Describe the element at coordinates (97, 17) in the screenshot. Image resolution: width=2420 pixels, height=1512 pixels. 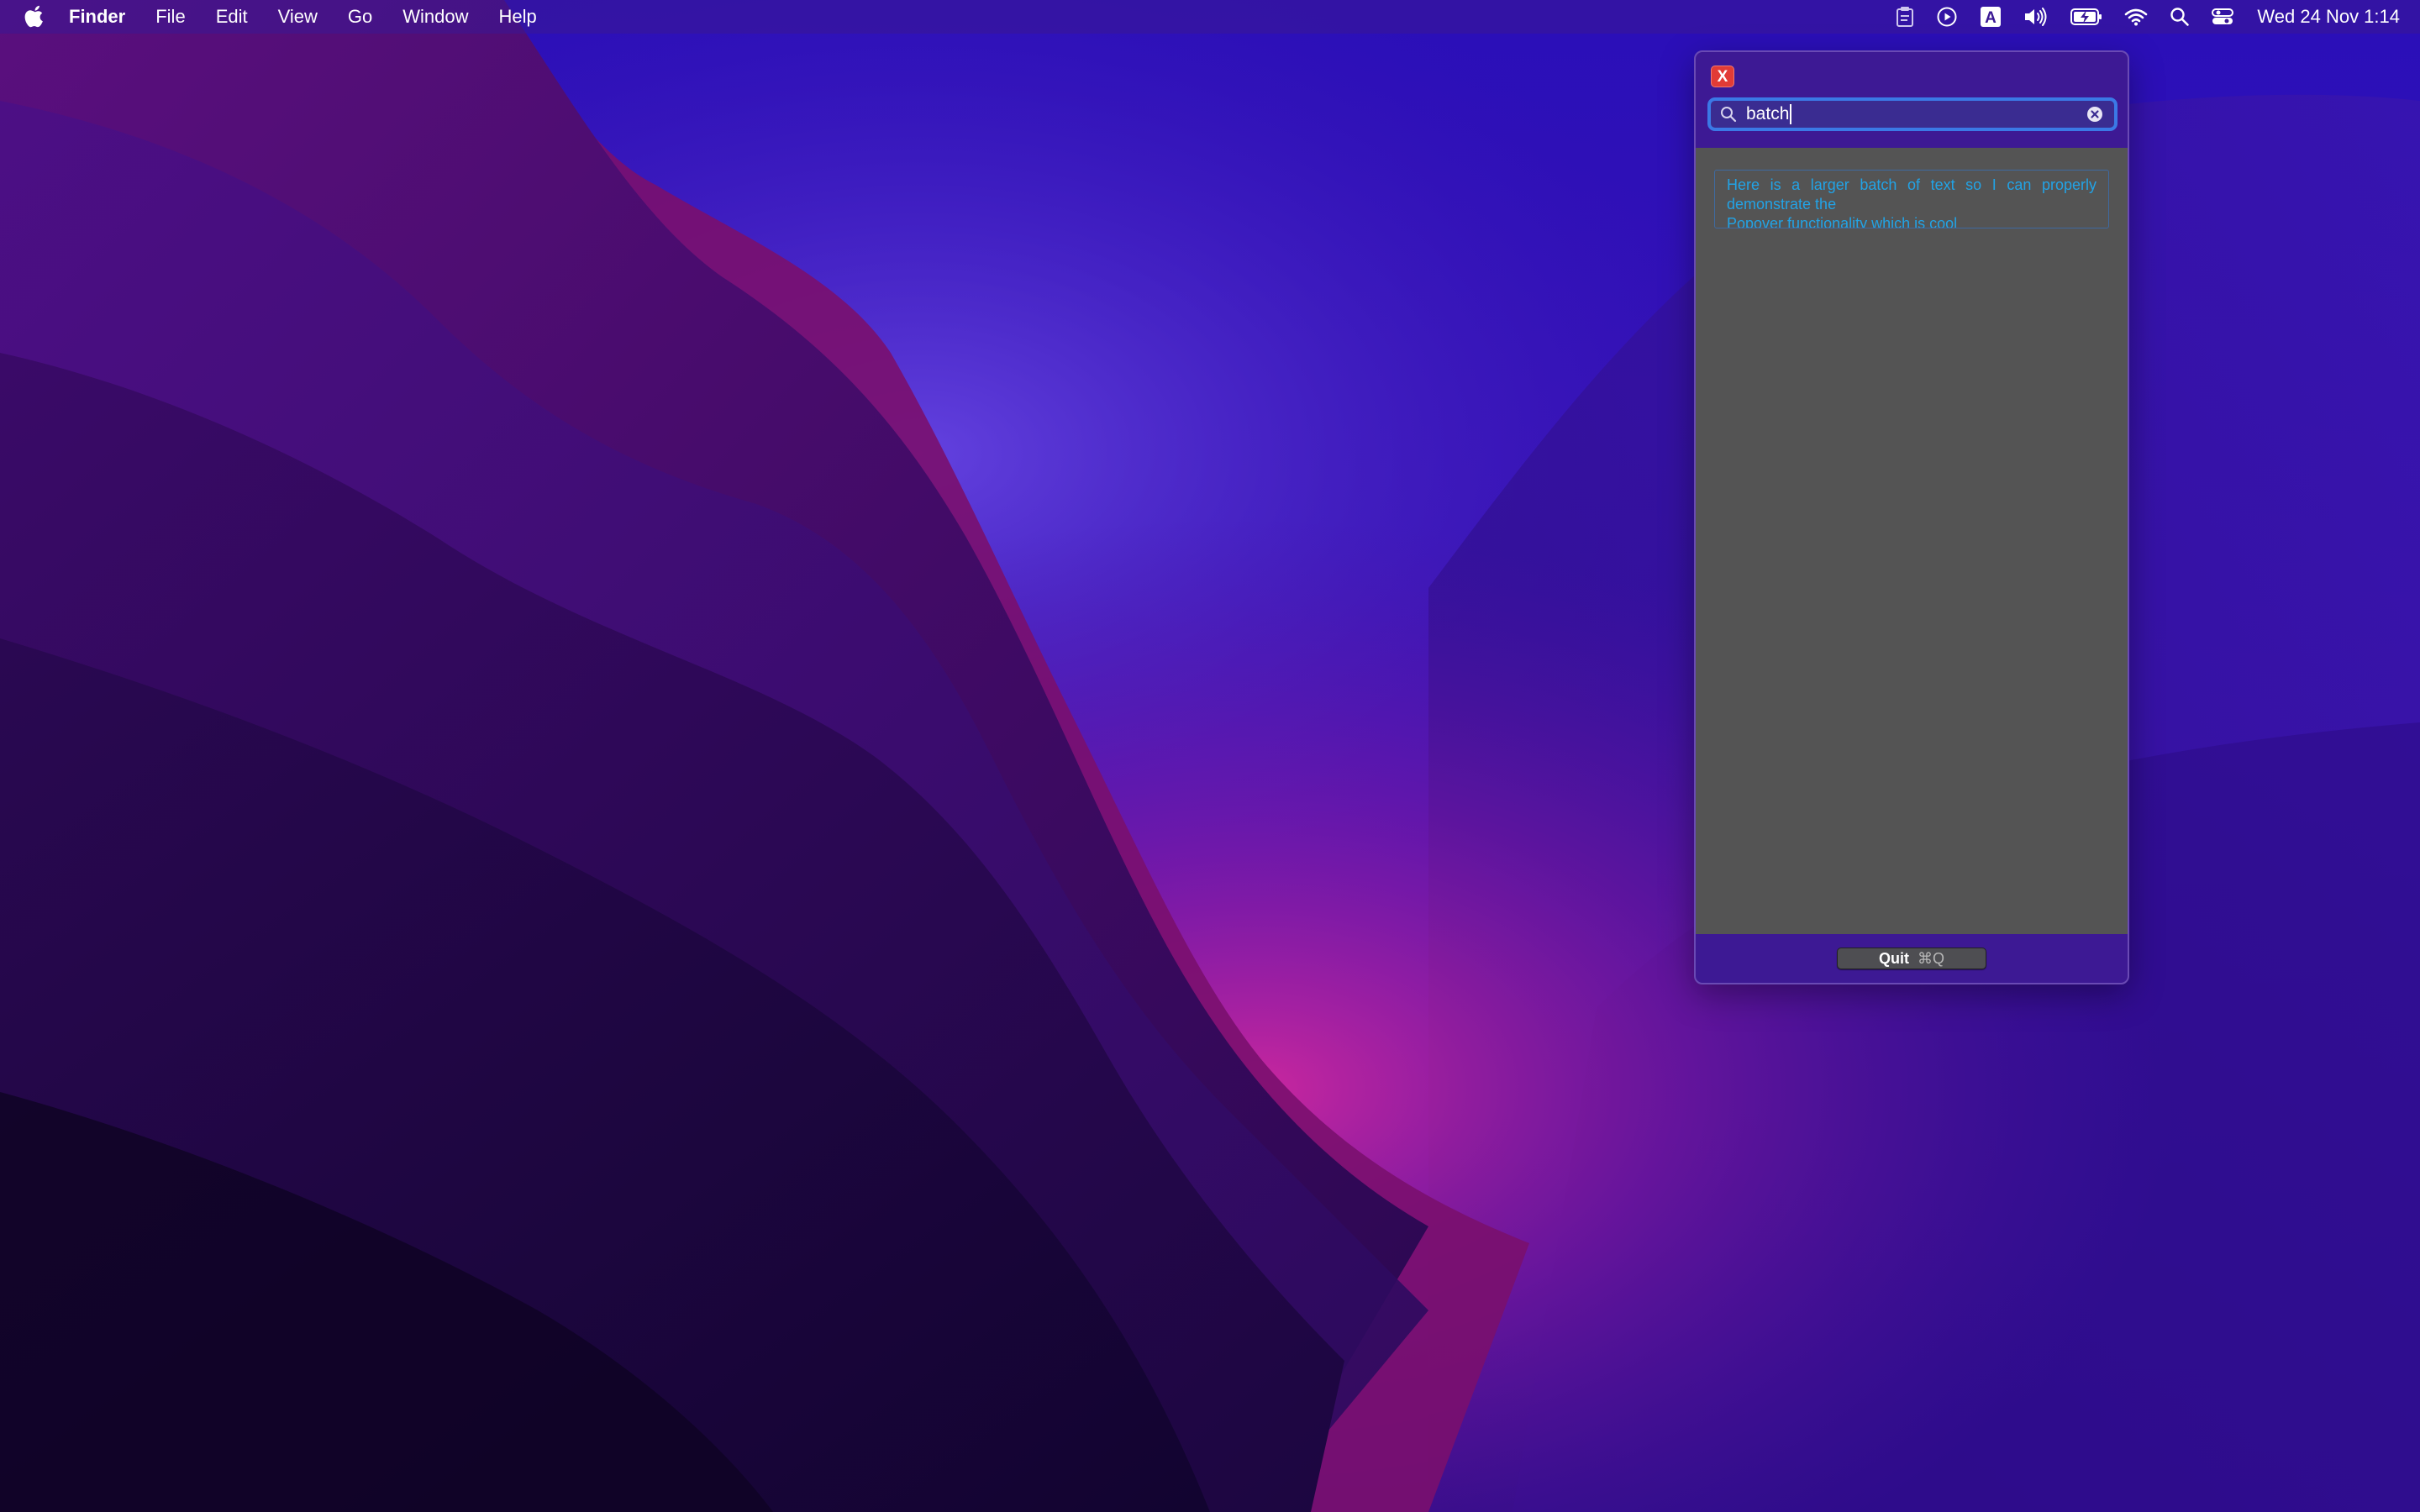
I see `menu-app-name: Finder` at that location.